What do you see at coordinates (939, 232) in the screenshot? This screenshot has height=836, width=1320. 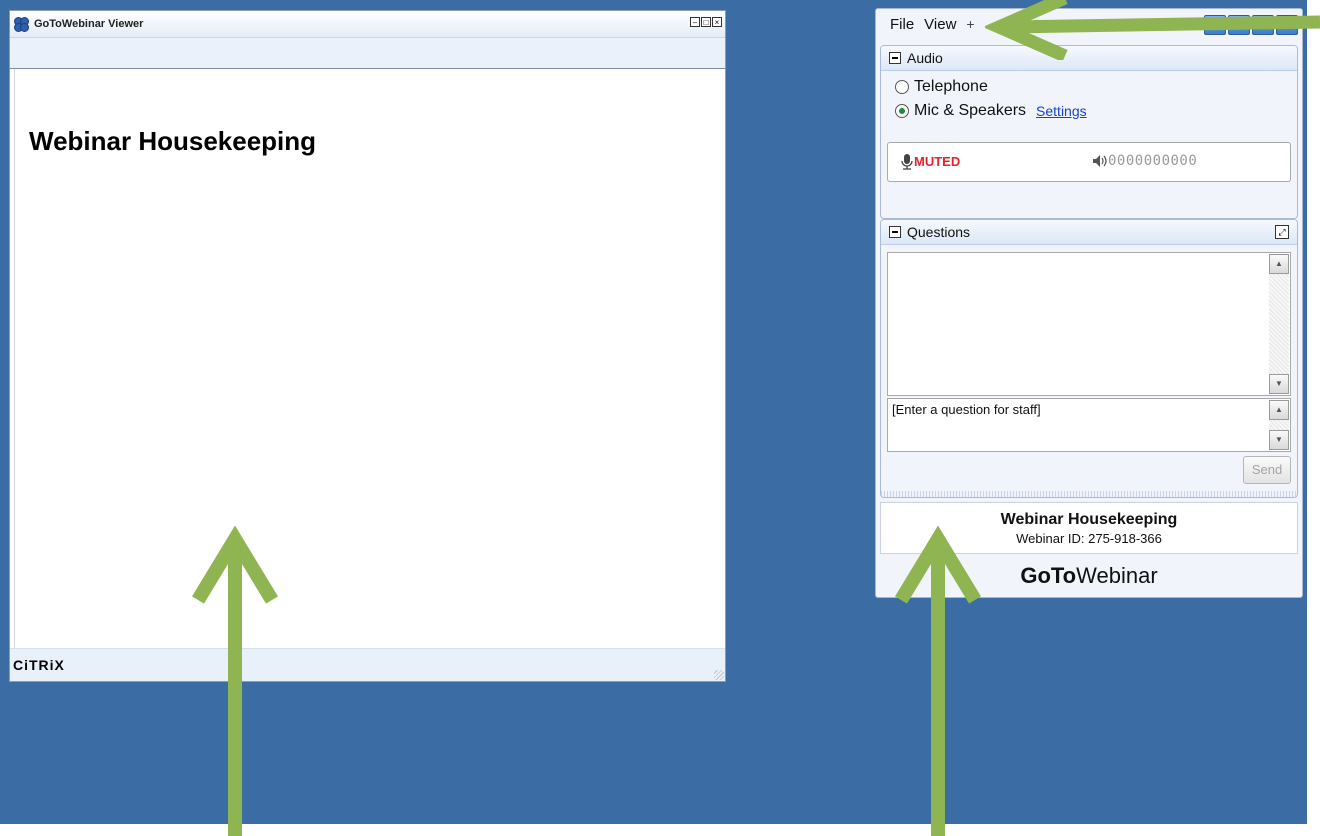 I see `questions-header-label: Questions` at bounding box center [939, 232].